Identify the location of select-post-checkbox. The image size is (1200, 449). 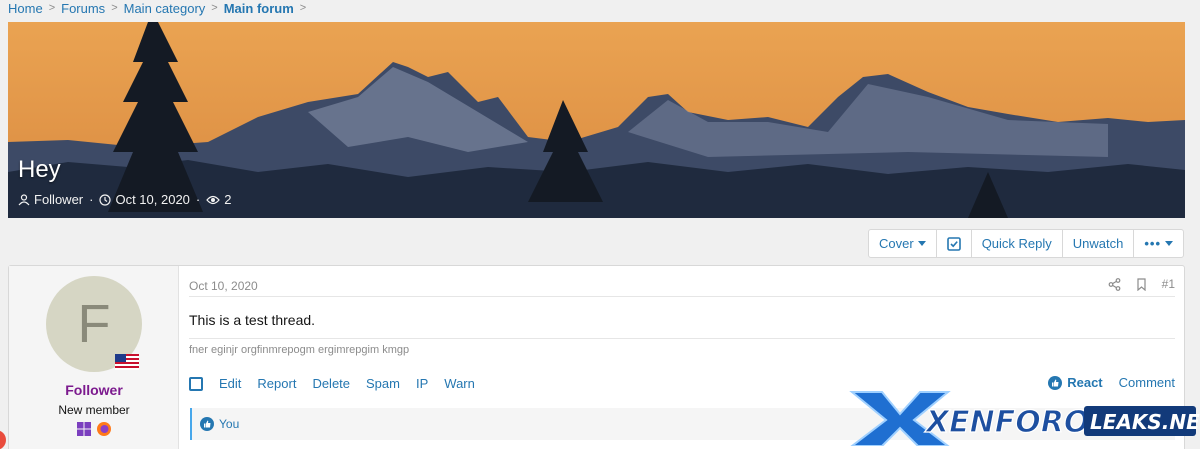
(196, 383).